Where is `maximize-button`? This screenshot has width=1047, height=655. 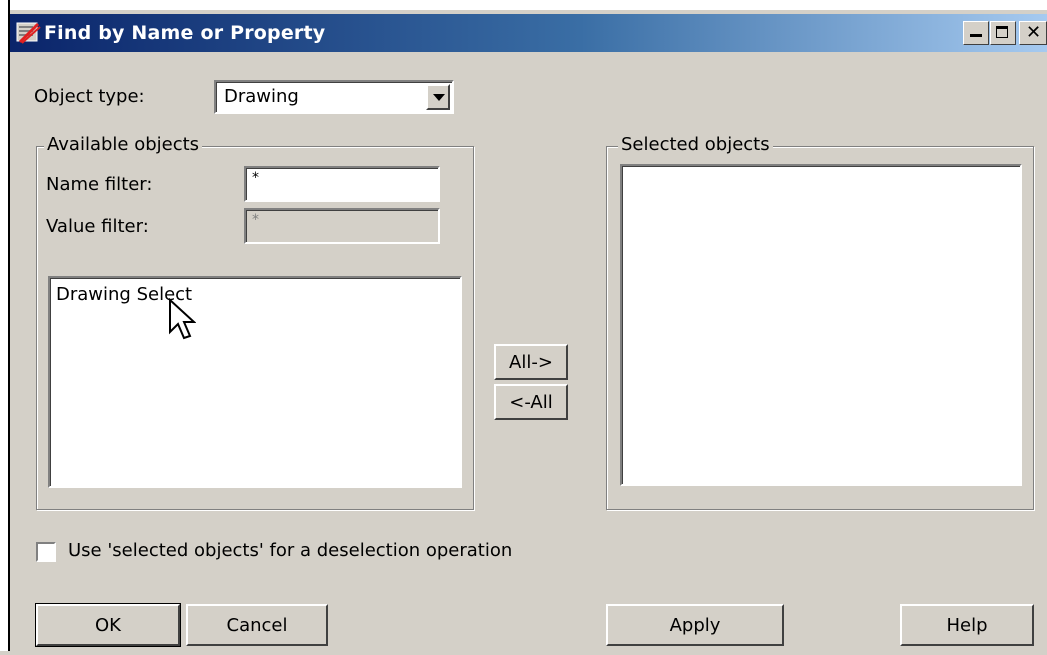
maximize-button is located at coordinates (1003, 33).